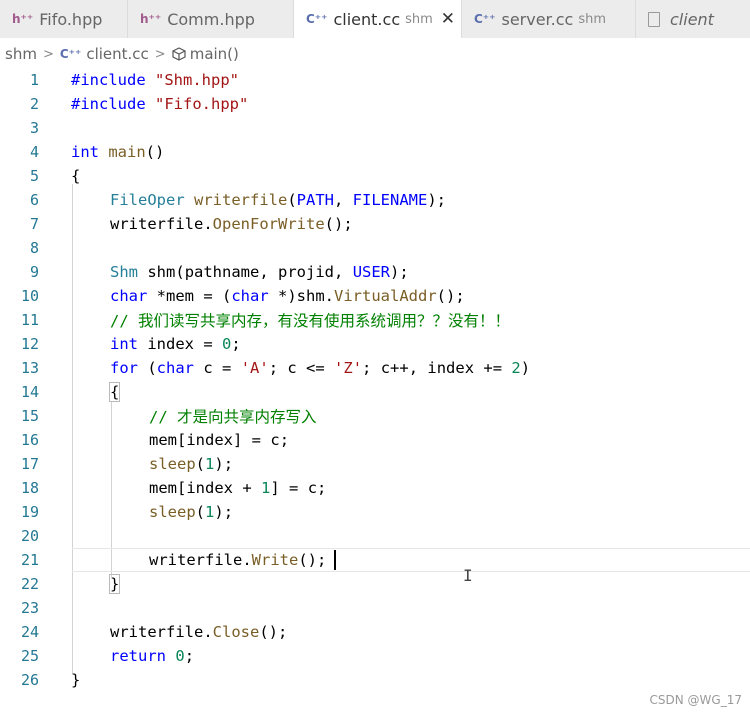 The height and width of the screenshot is (713, 750). What do you see at coordinates (29, 368) in the screenshot?
I see `line-number: 13` at bounding box center [29, 368].